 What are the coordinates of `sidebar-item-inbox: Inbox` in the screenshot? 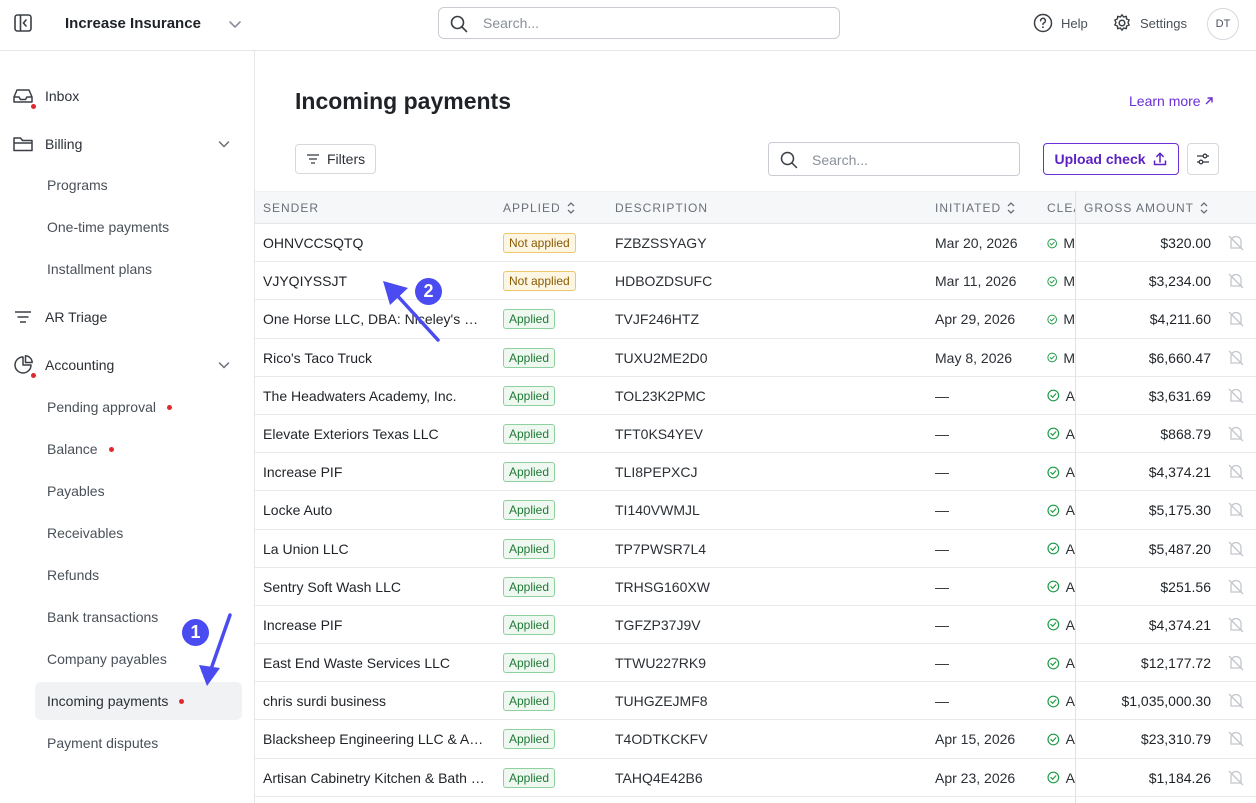 It's located at (45, 96).